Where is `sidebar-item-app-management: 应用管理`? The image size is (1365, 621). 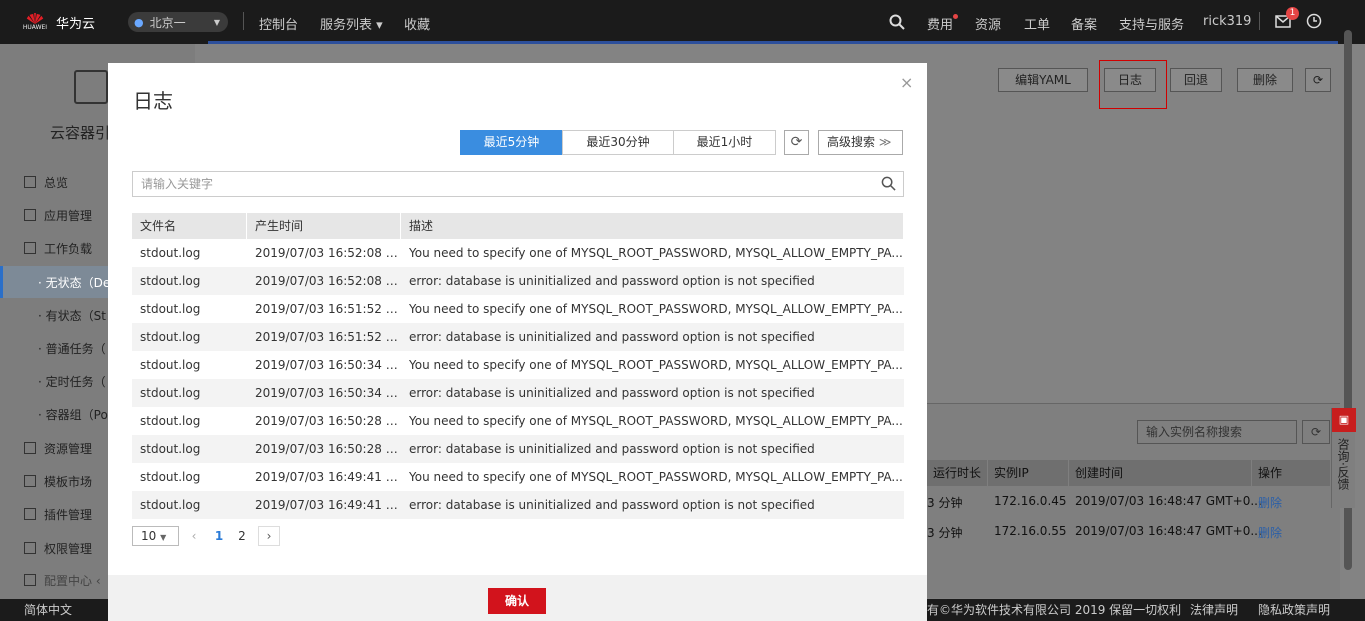
sidebar-item-app-management: 应用管理 is located at coordinates (58, 215).